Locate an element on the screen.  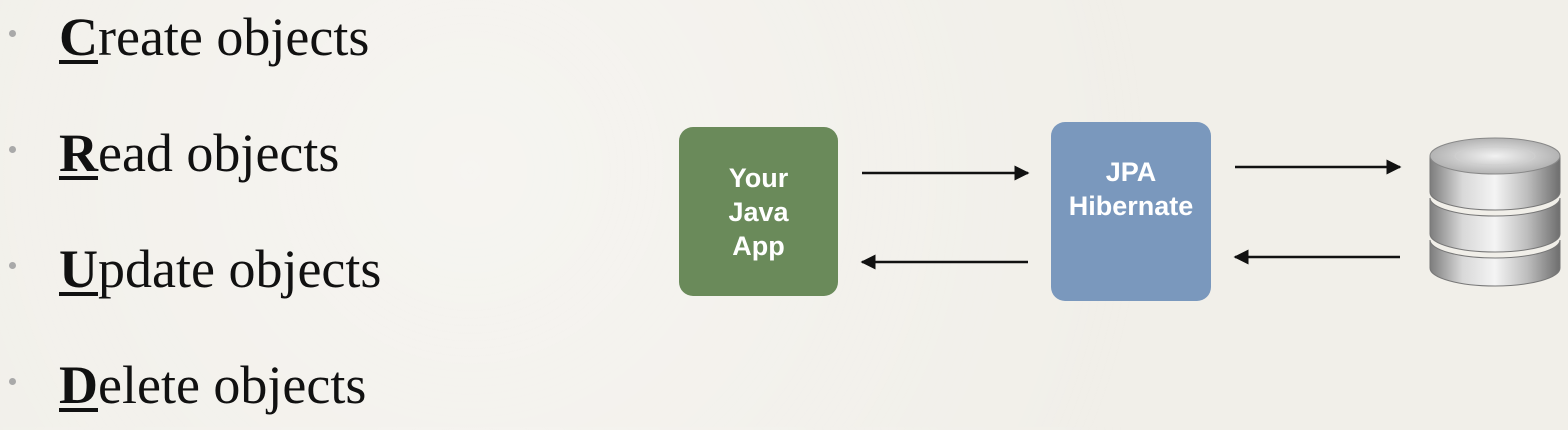
arrows-layer is located at coordinates (1131, 214).